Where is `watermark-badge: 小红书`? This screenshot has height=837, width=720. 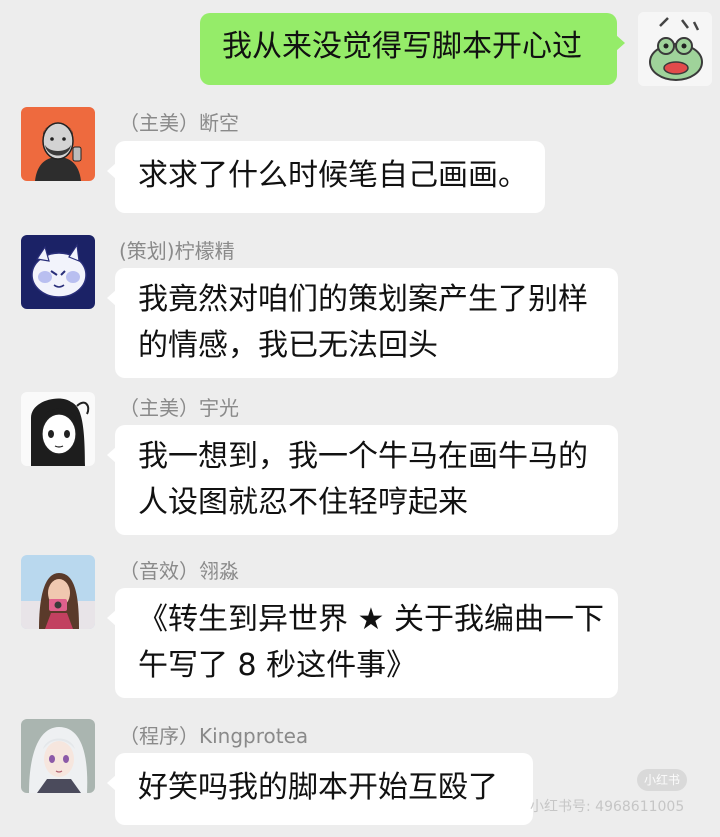 watermark-badge: 小红书 is located at coordinates (662, 780).